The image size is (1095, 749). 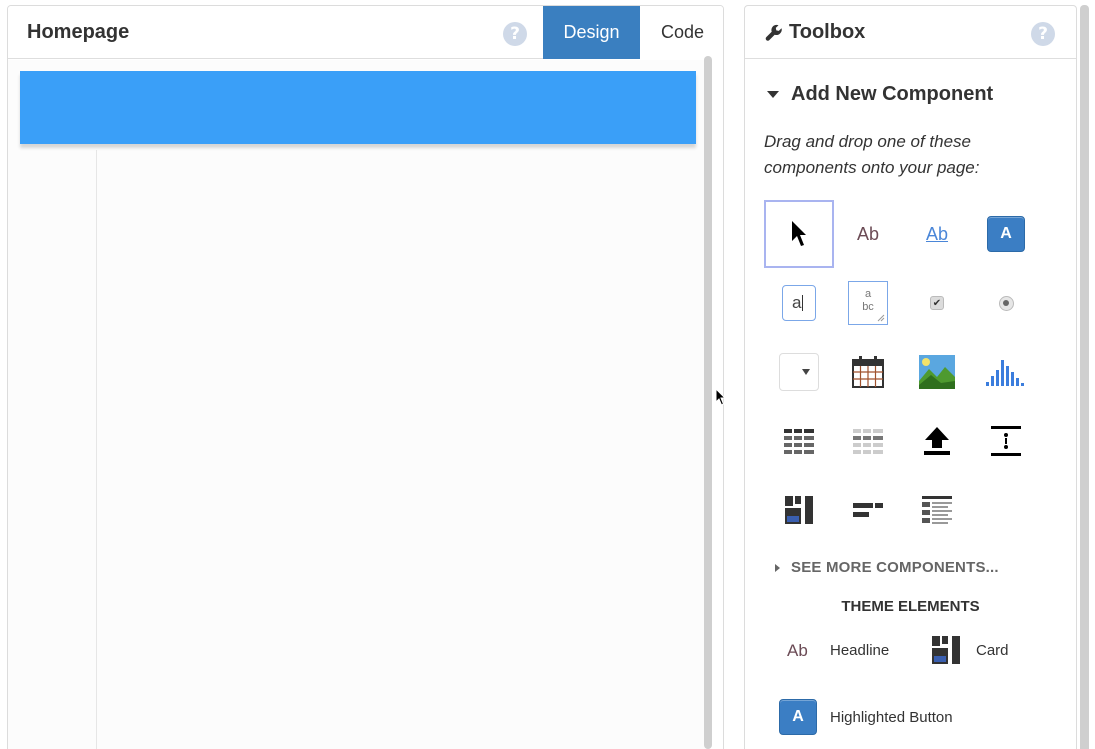 I want to click on editor-header: Homepage ? Design Code, so click(x=365, y=32).